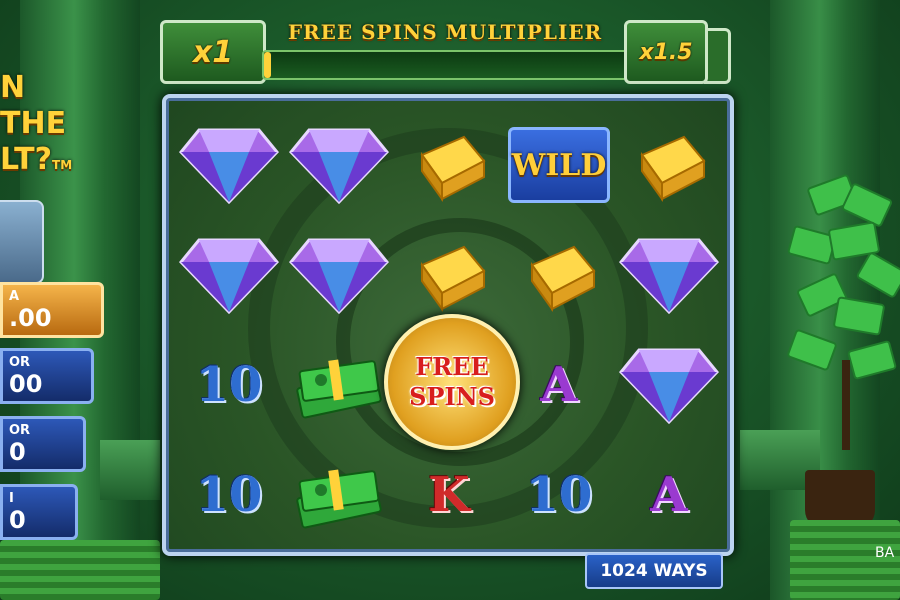 Image resolution: width=900 pixels, height=600 pixels. What do you see at coordinates (452, 366) in the screenshot?
I see `free-spins-line-1: FREE` at bounding box center [452, 366].